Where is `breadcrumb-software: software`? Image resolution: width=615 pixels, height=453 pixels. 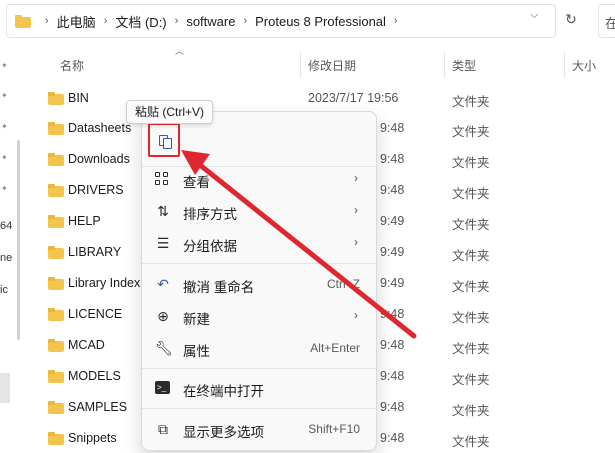
breadcrumb-software: software is located at coordinates (210, 21).